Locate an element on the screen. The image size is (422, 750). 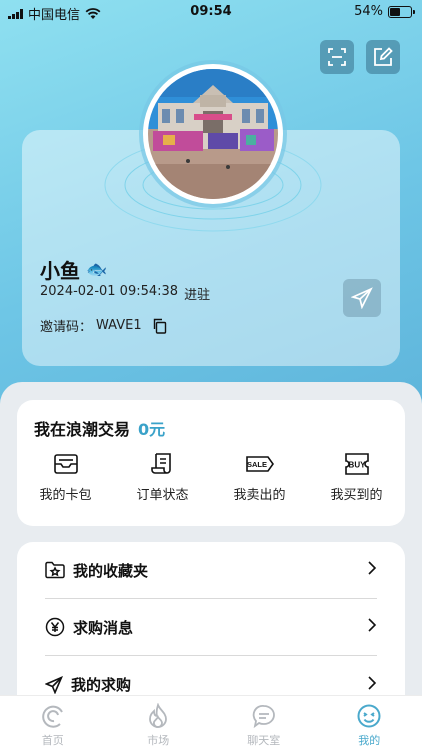
scan-button is located at coordinates (337, 57).